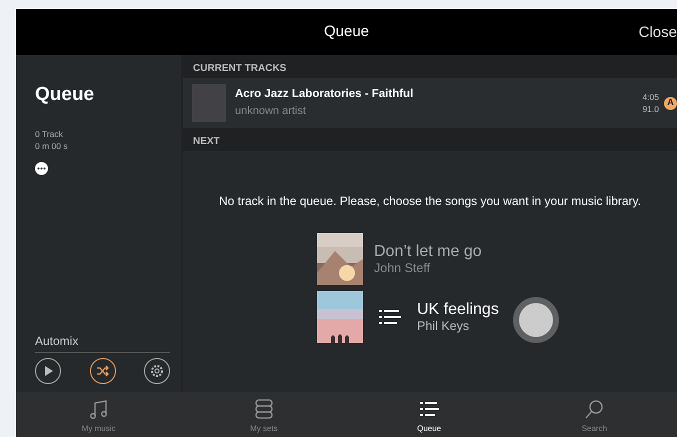  What do you see at coordinates (430, 139) in the screenshot?
I see `section-heading: NEXT` at bounding box center [430, 139].